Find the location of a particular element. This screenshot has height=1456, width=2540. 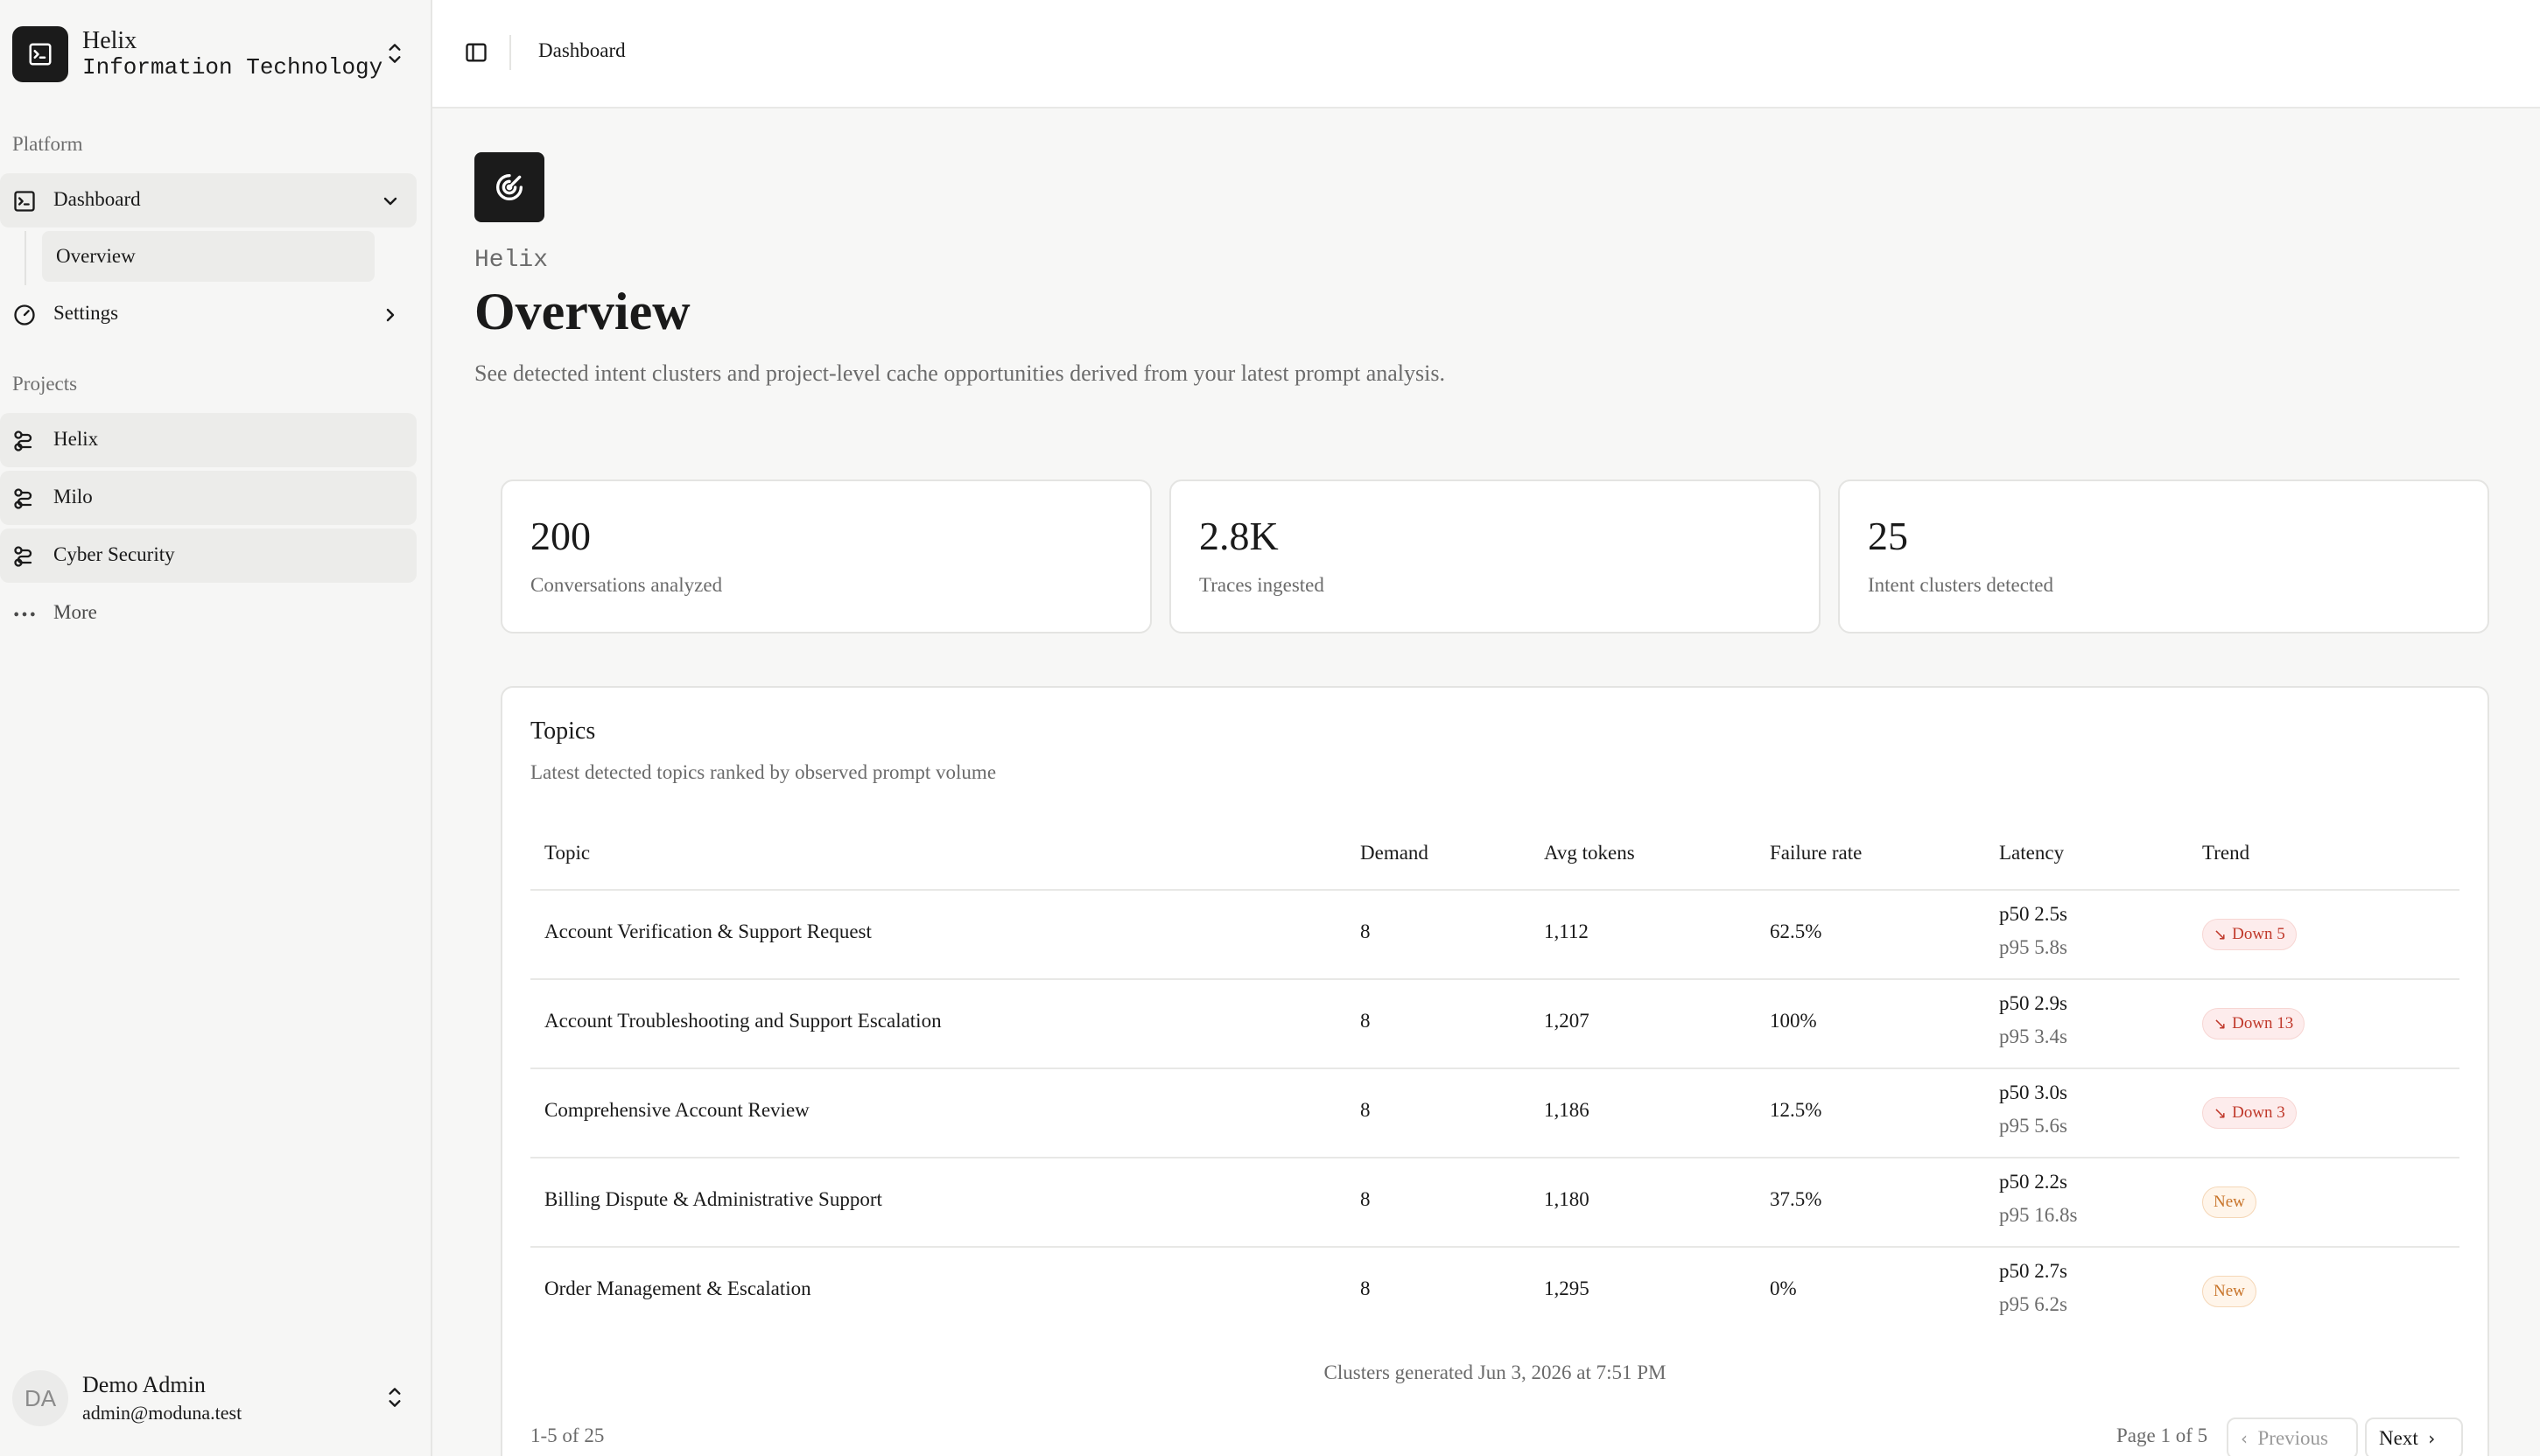

topic-cell: Comprehensive Account Review is located at coordinates (677, 1110).